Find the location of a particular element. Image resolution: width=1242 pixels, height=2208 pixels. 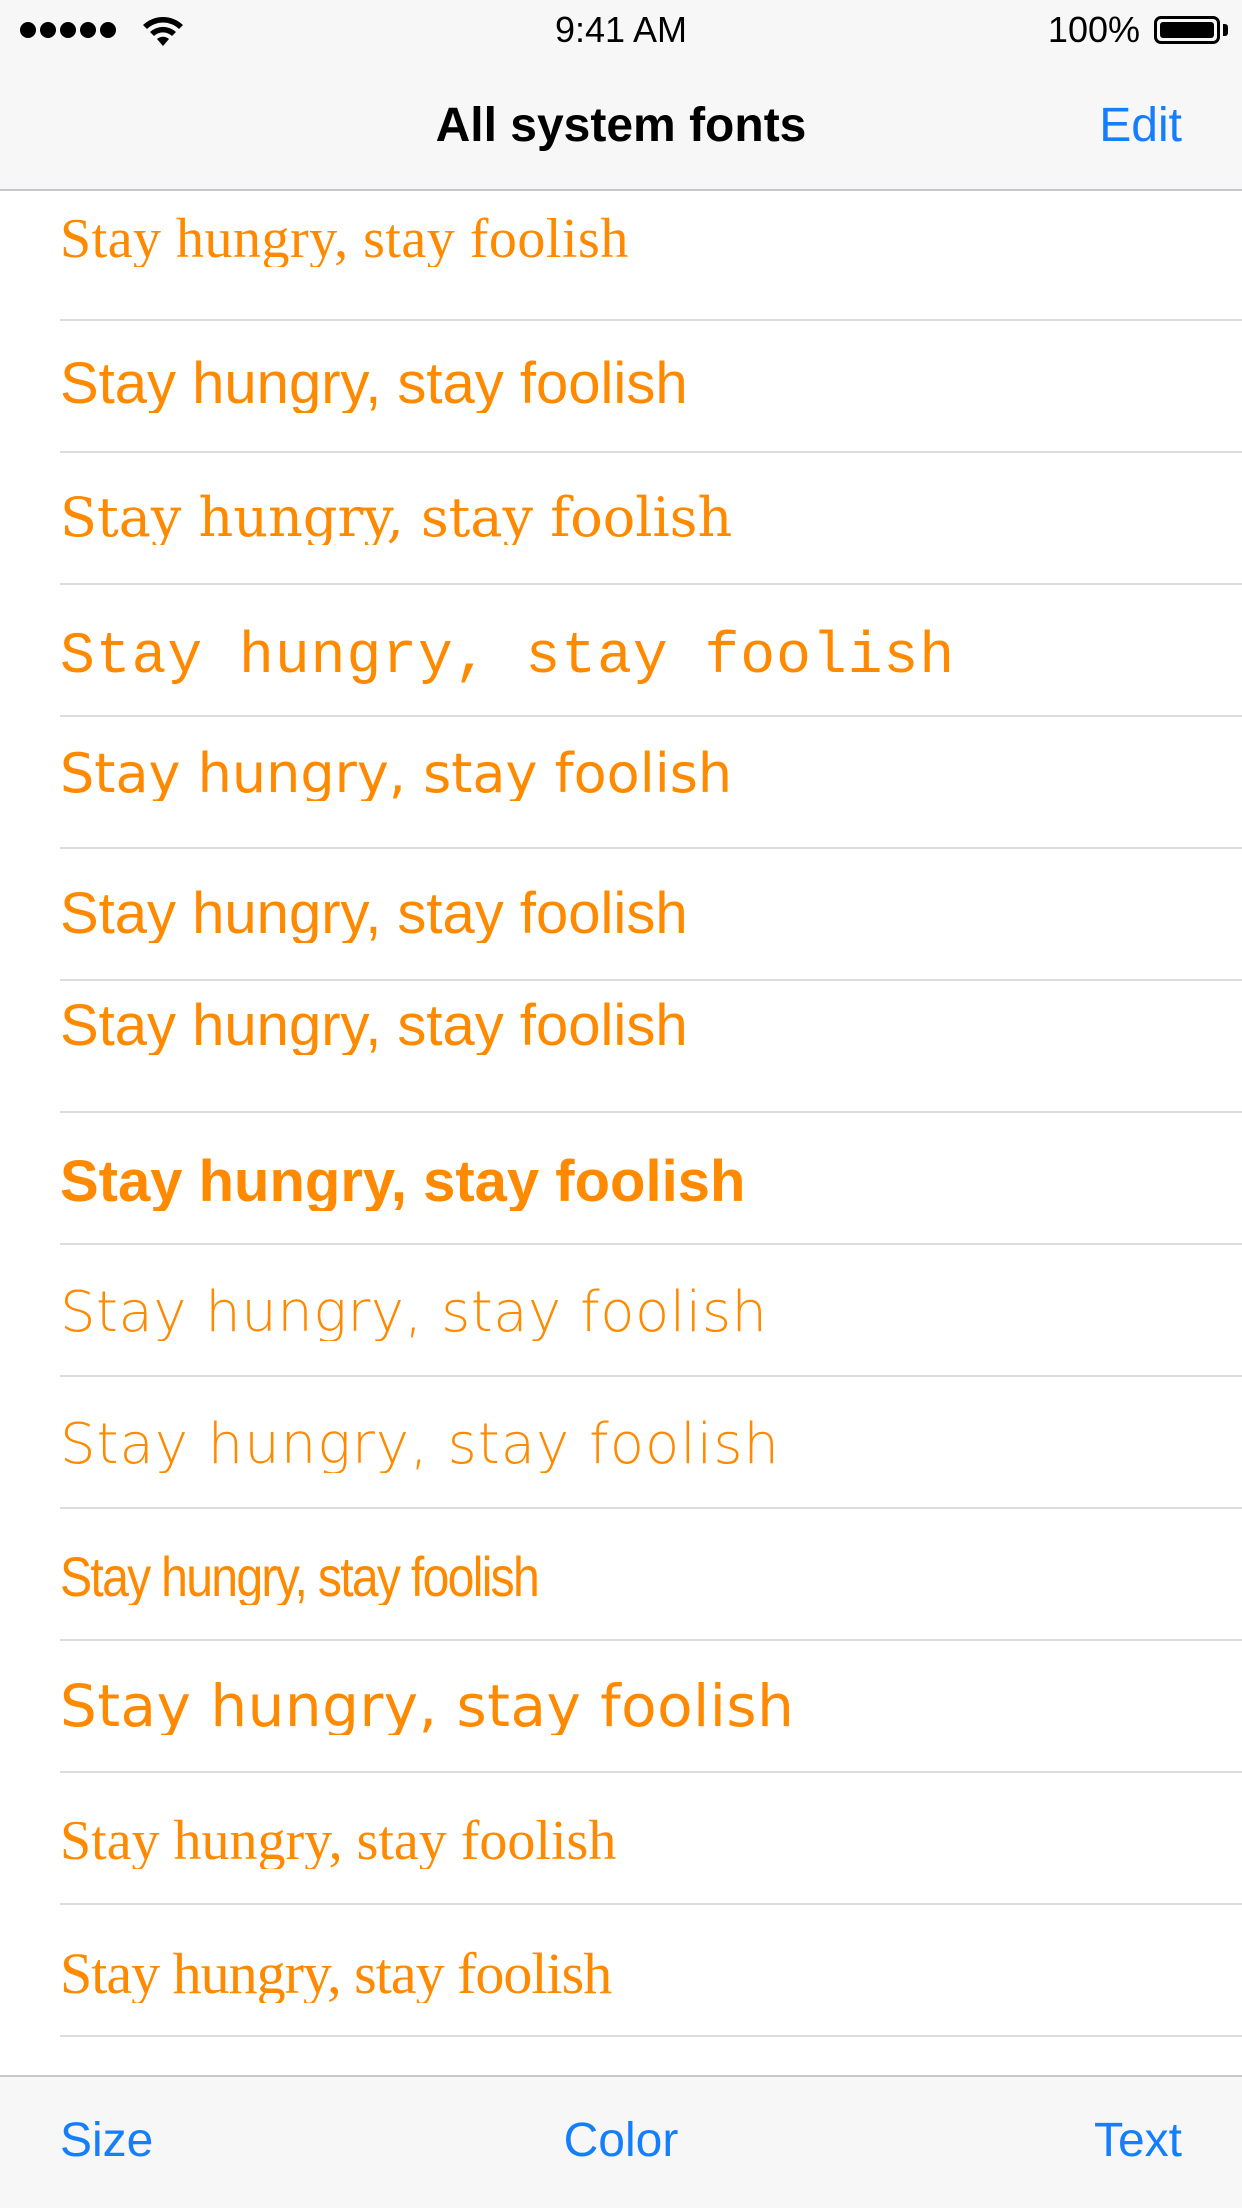

battery-cap is located at coordinates (1225, 30).